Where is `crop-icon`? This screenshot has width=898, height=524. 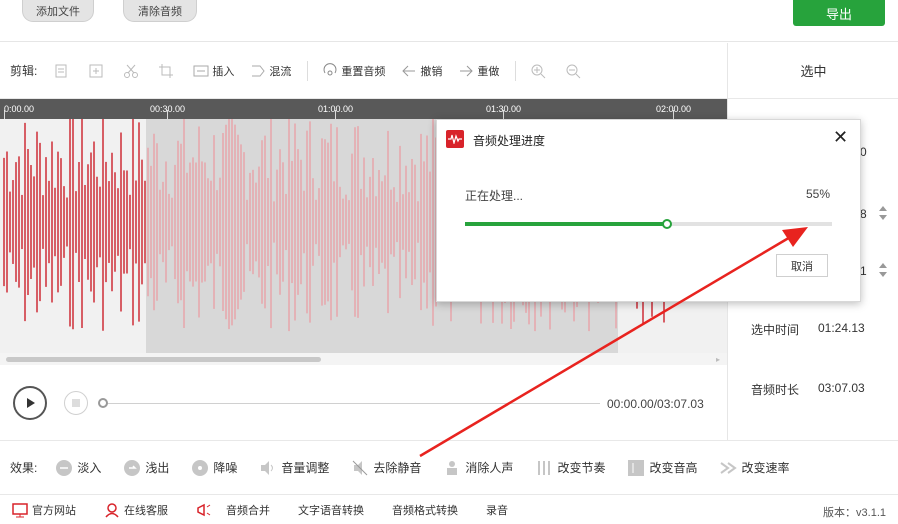 crop-icon is located at coordinates (167, 71).